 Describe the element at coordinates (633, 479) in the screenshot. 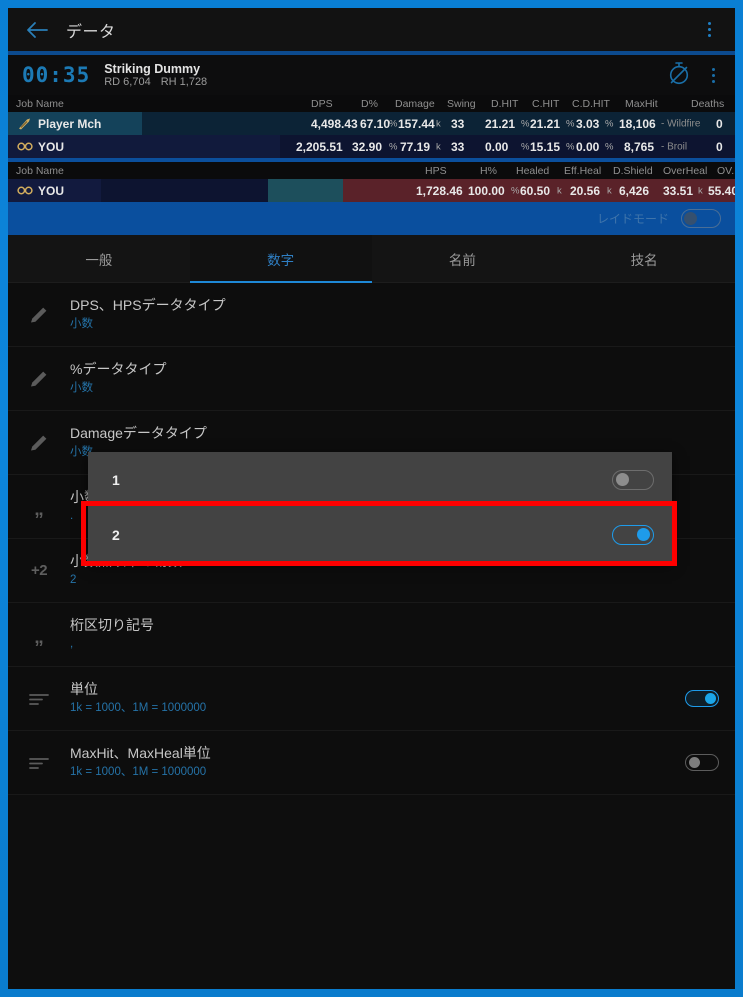

I see `dropdown-option-1-toggle` at that location.